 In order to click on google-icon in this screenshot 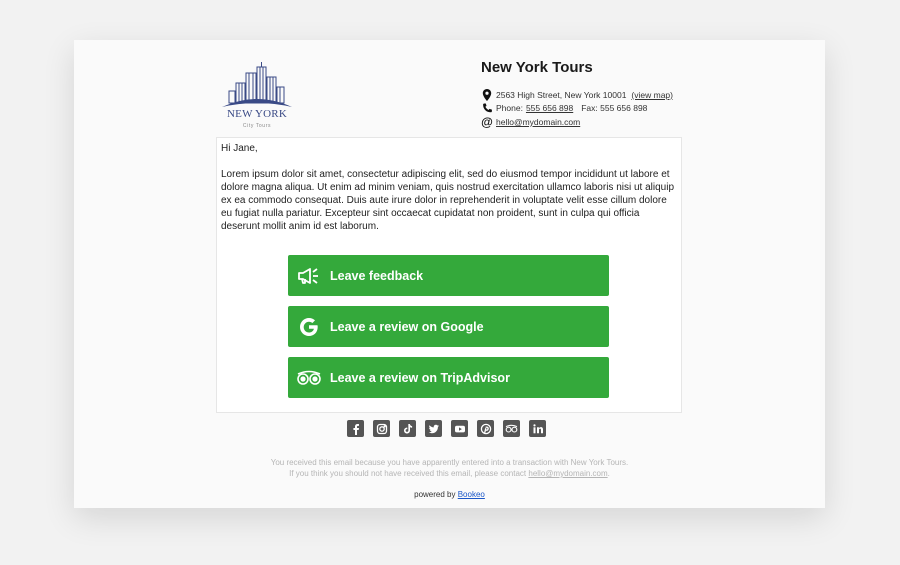, I will do `click(309, 327)`.